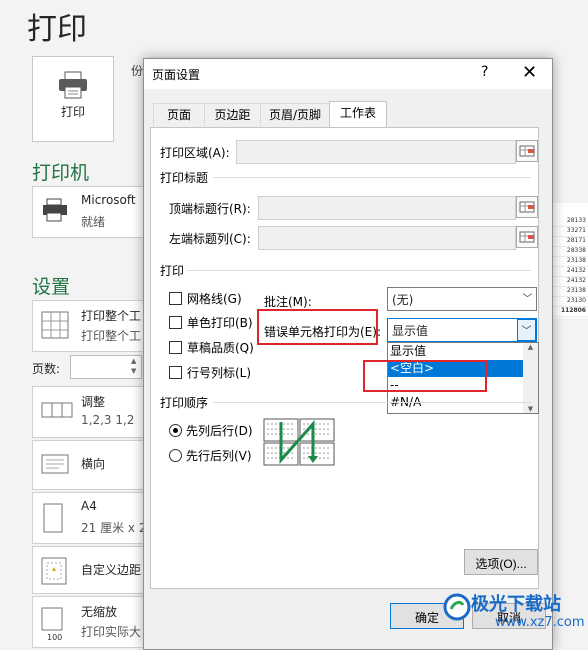 This screenshot has width=588, height=650. What do you see at coordinates (91, 412) in the screenshot?
I see `collate-card: 调整 1,2,3 1,2` at bounding box center [91, 412].